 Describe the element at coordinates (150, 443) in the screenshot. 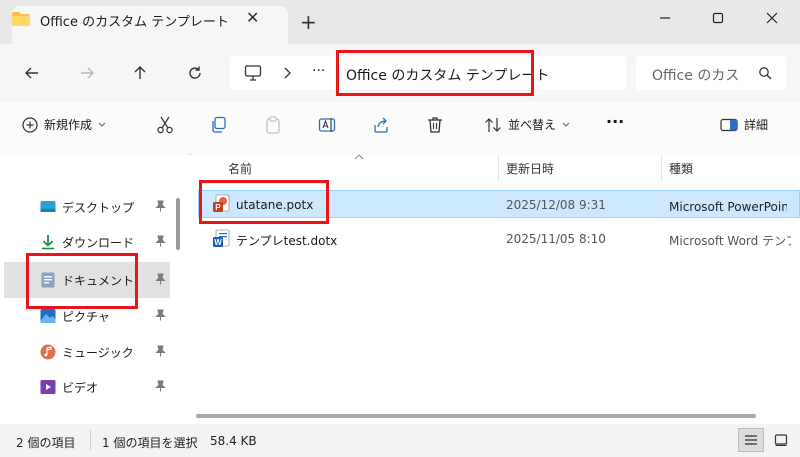

I see `selection-count: 1 個の項目を選択` at that location.